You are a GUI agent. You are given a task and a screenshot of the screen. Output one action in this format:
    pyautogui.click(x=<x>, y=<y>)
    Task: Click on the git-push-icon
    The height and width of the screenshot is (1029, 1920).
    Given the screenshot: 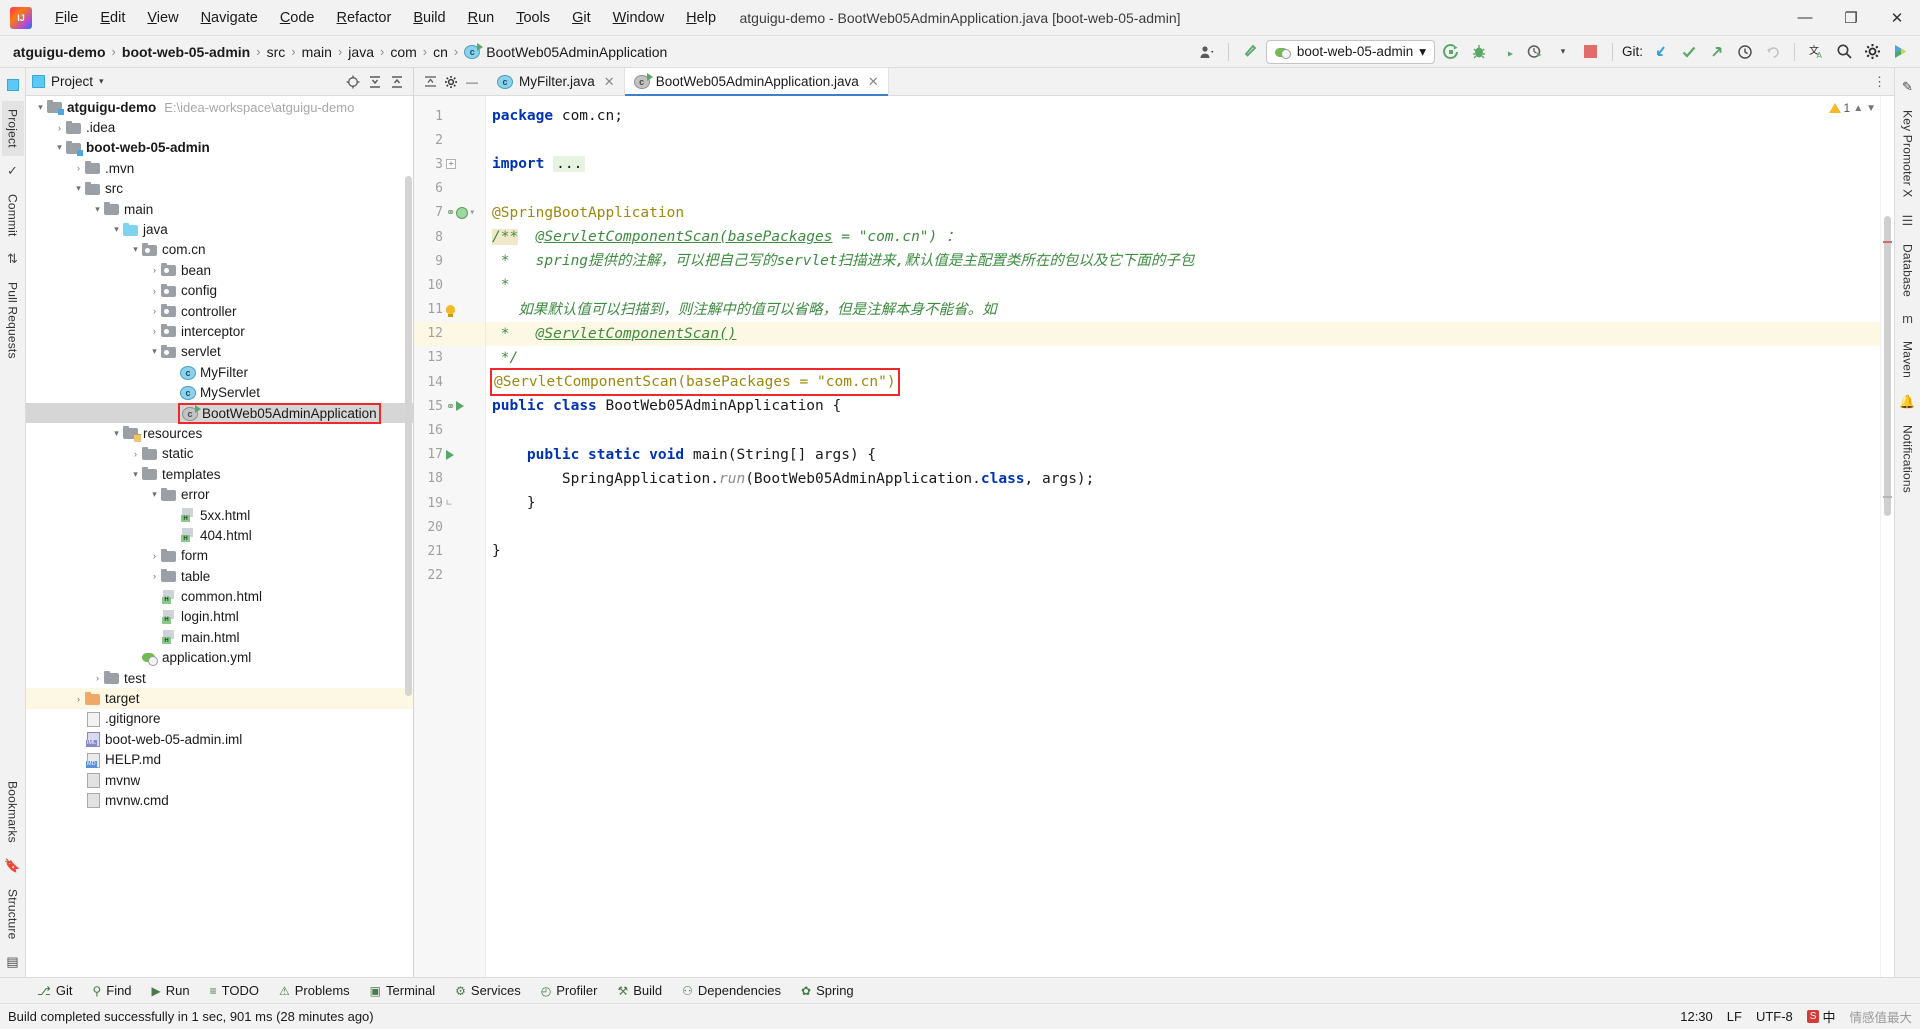 What is the action you would take?
    pyautogui.click(x=1717, y=52)
    